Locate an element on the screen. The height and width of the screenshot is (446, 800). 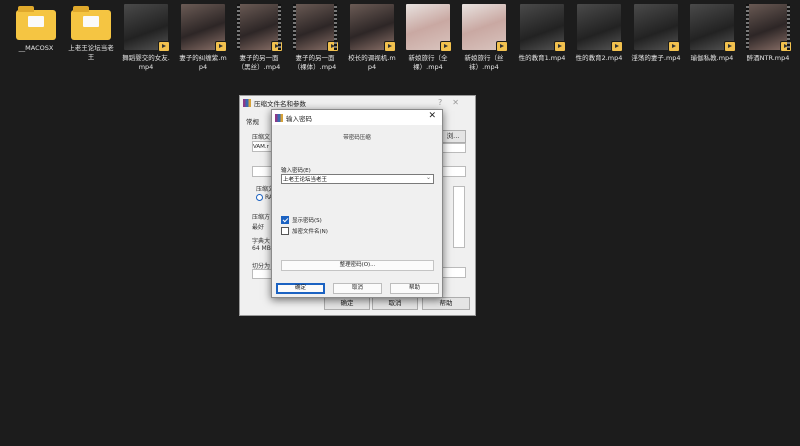
video-file-item: 舞蹈婴交的女友.mp4 is located at coordinates (146, 37).